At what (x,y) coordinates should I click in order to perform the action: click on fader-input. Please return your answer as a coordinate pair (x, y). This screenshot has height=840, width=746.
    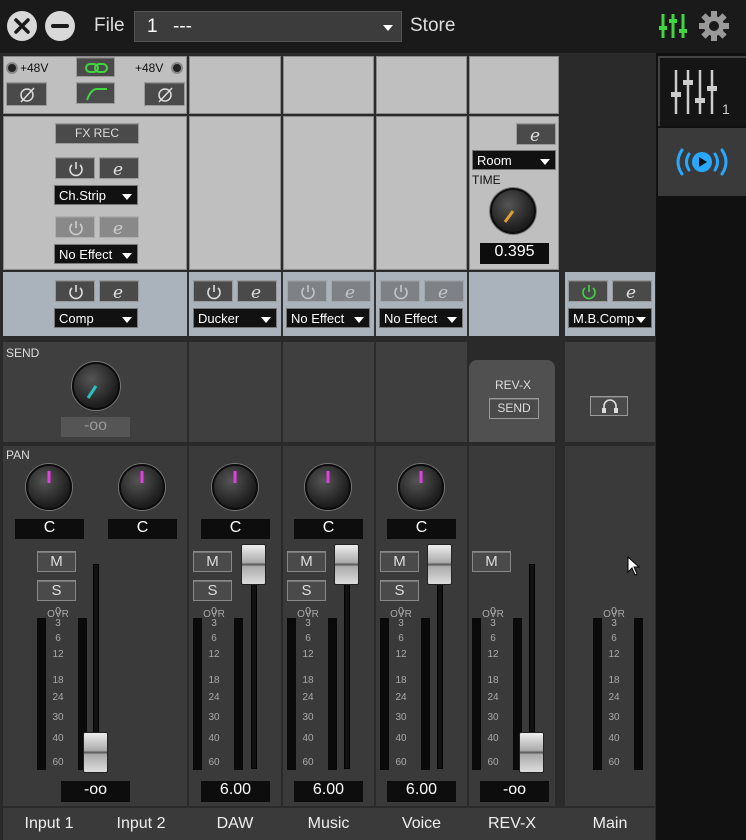
    Looking at the image, I should click on (95, 752).